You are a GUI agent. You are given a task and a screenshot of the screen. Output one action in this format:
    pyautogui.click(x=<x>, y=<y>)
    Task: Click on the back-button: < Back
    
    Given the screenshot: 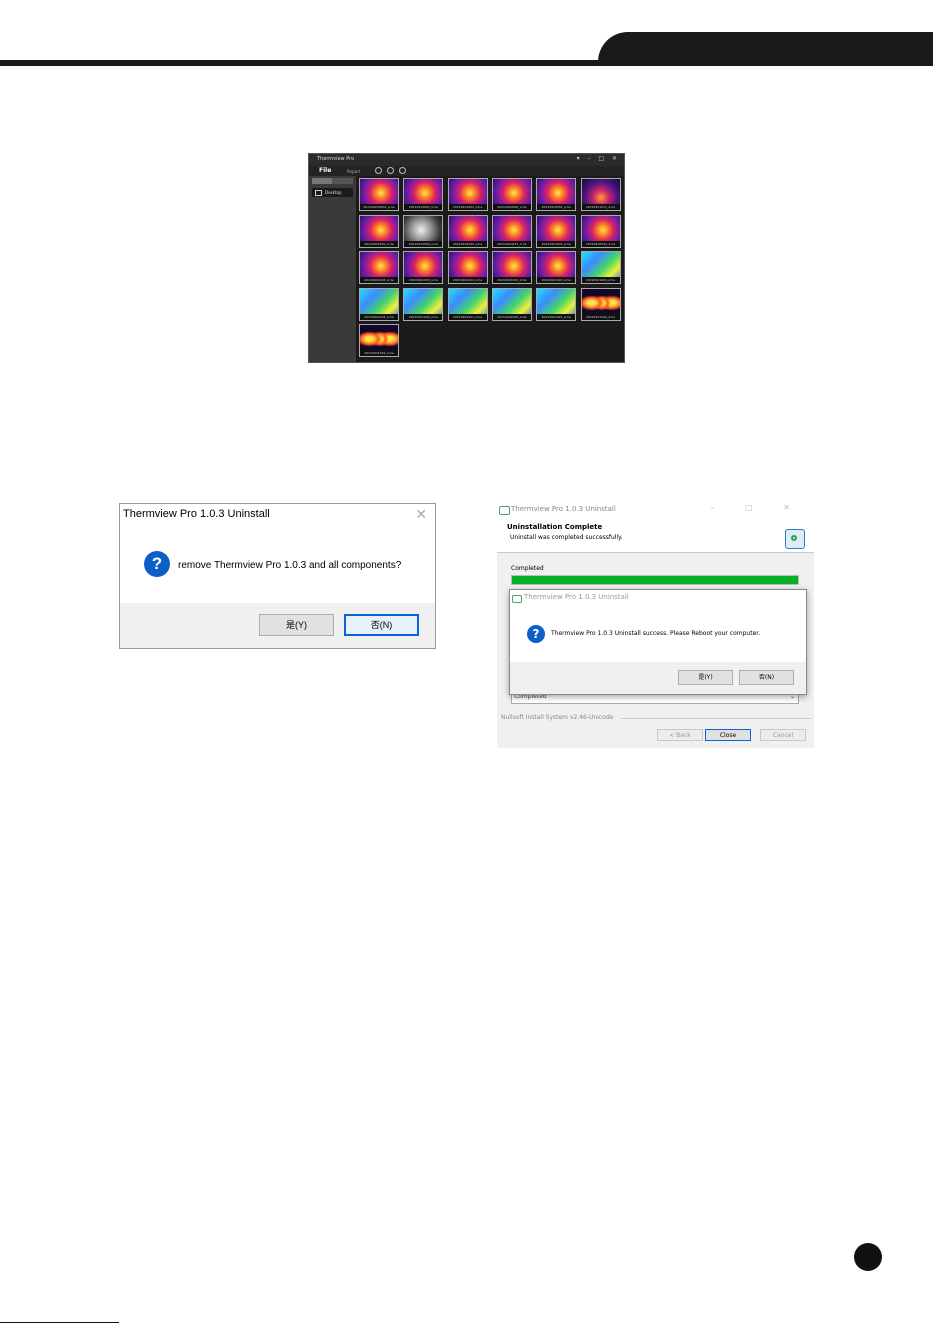 What is the action you would take?
    pyautogui.click(x=680, y=735)
    